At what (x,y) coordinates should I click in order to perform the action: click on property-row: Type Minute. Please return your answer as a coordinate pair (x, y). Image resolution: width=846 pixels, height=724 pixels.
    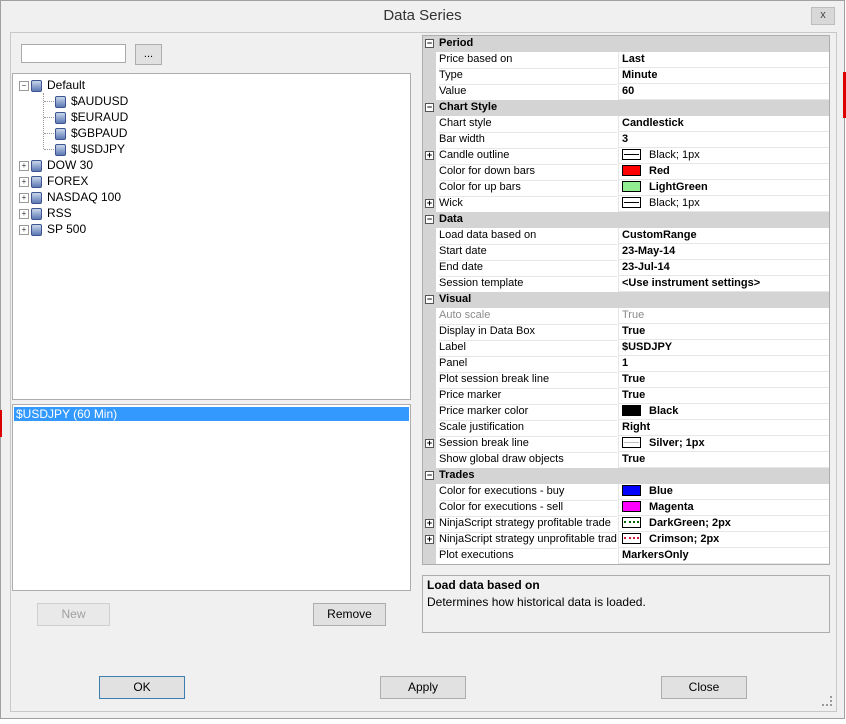
    Looking at the image, I should click on (626, 76).